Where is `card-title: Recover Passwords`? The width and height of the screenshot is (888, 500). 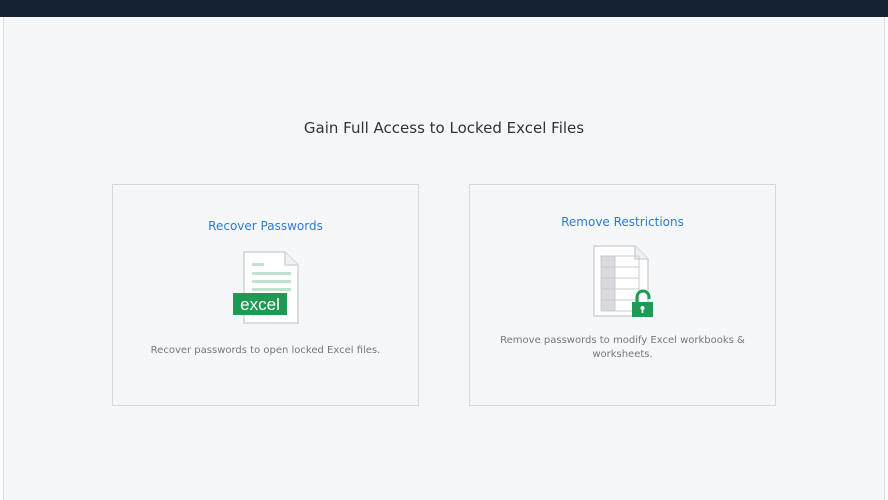
card-title: Recover Passwords is located at coordinates (265, 226).